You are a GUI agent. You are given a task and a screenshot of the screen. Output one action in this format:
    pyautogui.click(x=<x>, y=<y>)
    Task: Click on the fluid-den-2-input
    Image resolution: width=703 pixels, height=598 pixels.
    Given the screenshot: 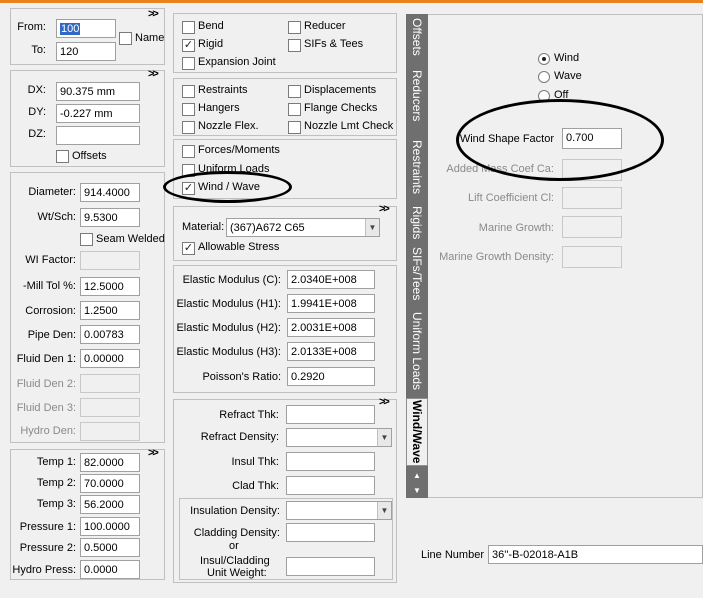 What is the action you would take?
    pyautogui.click(x=110, y=383)
    